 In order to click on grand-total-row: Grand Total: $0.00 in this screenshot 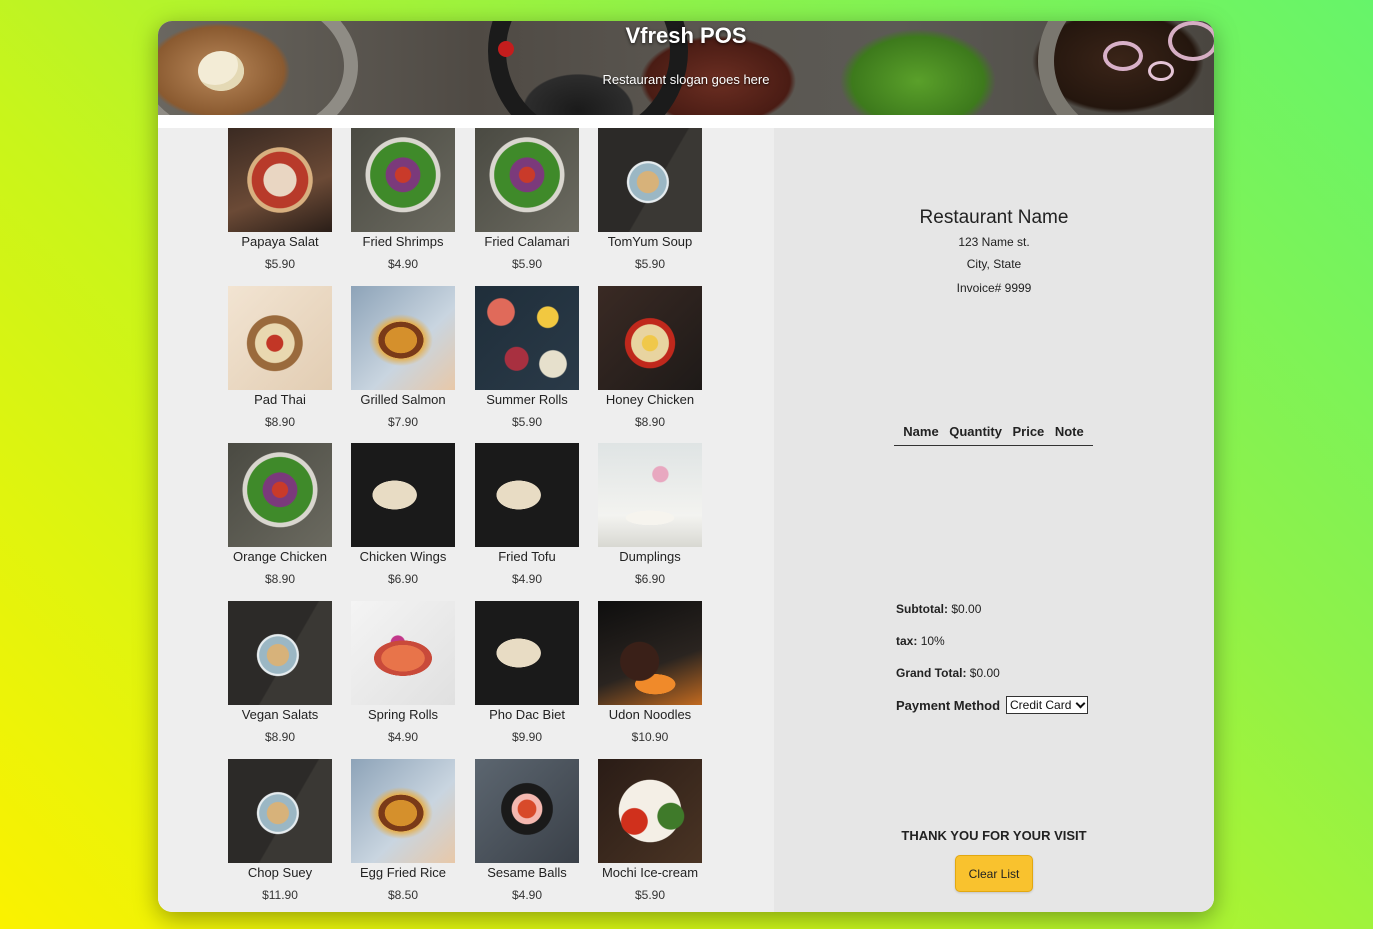, I will do `click(948, 673)`.